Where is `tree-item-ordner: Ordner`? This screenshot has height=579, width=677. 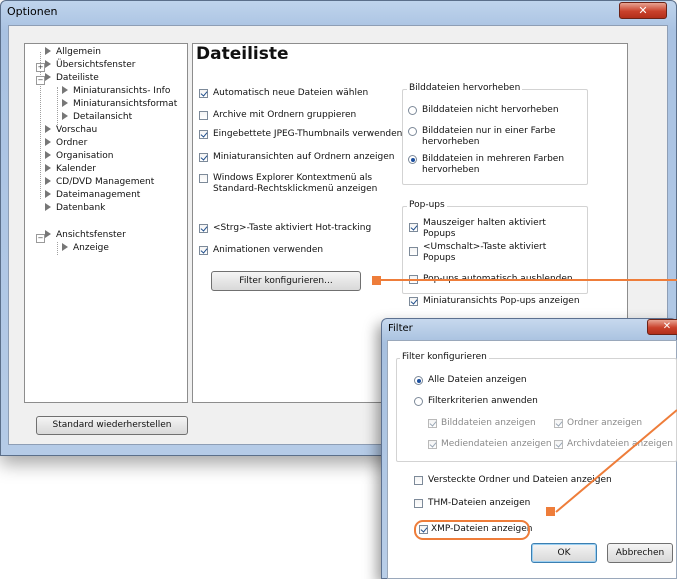
tree-item-ordner: Ordner is located at coordinates (66, 143).